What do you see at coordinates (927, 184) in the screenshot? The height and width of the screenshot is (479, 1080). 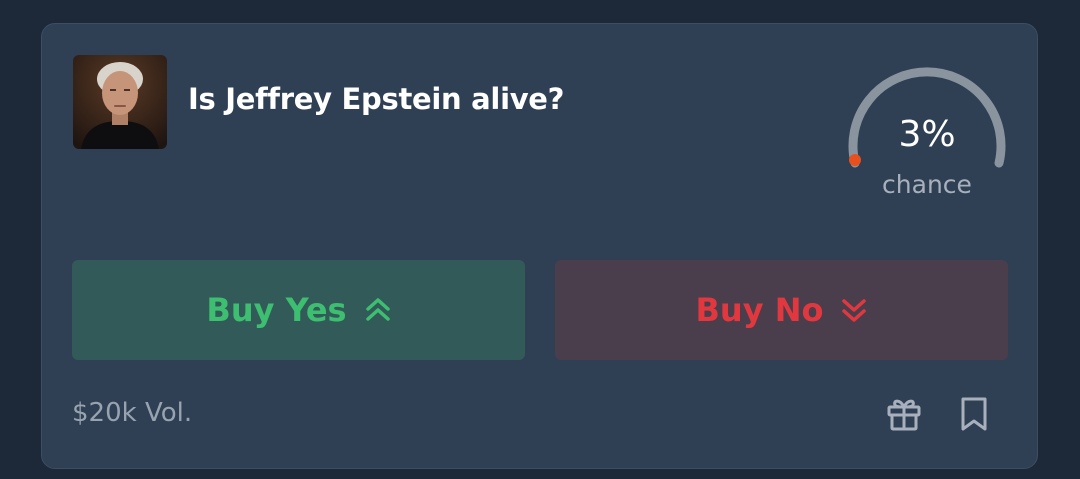 I see `chance-label: chance` at bounding box center [927, 184].